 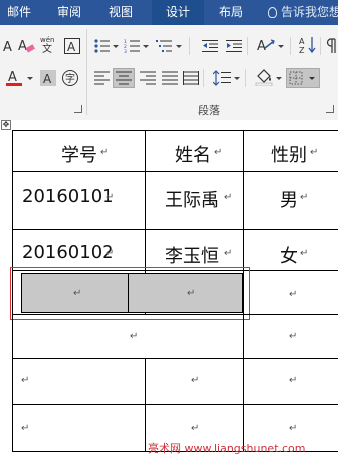 I want to click on justify-icon, so click(x=170, y=78).